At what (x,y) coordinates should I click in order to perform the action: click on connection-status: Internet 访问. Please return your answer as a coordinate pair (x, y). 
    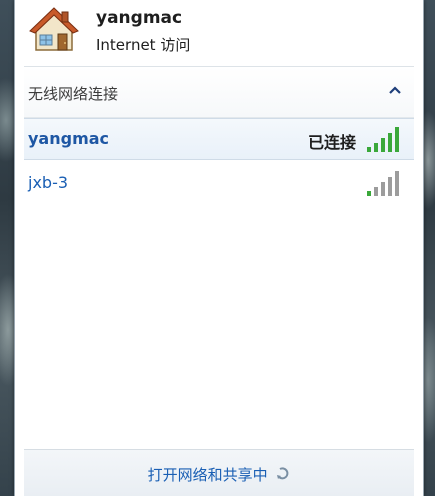
    Looking at the image, I should click on (143, 45).